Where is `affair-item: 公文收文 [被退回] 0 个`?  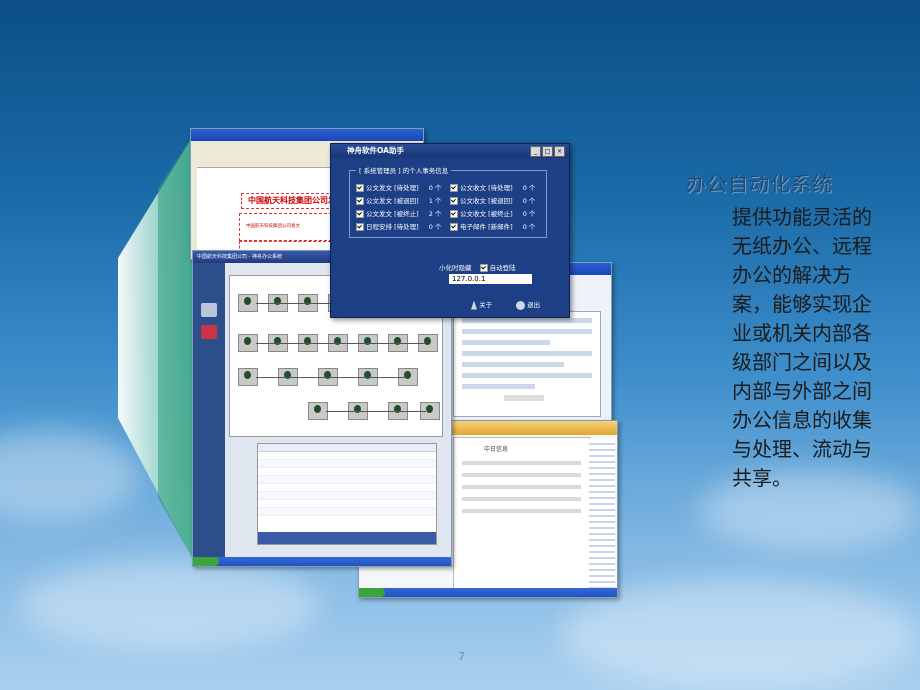
affair-item: 公文收文 [被退回] 0 个 is located at coordinates (492, 200).